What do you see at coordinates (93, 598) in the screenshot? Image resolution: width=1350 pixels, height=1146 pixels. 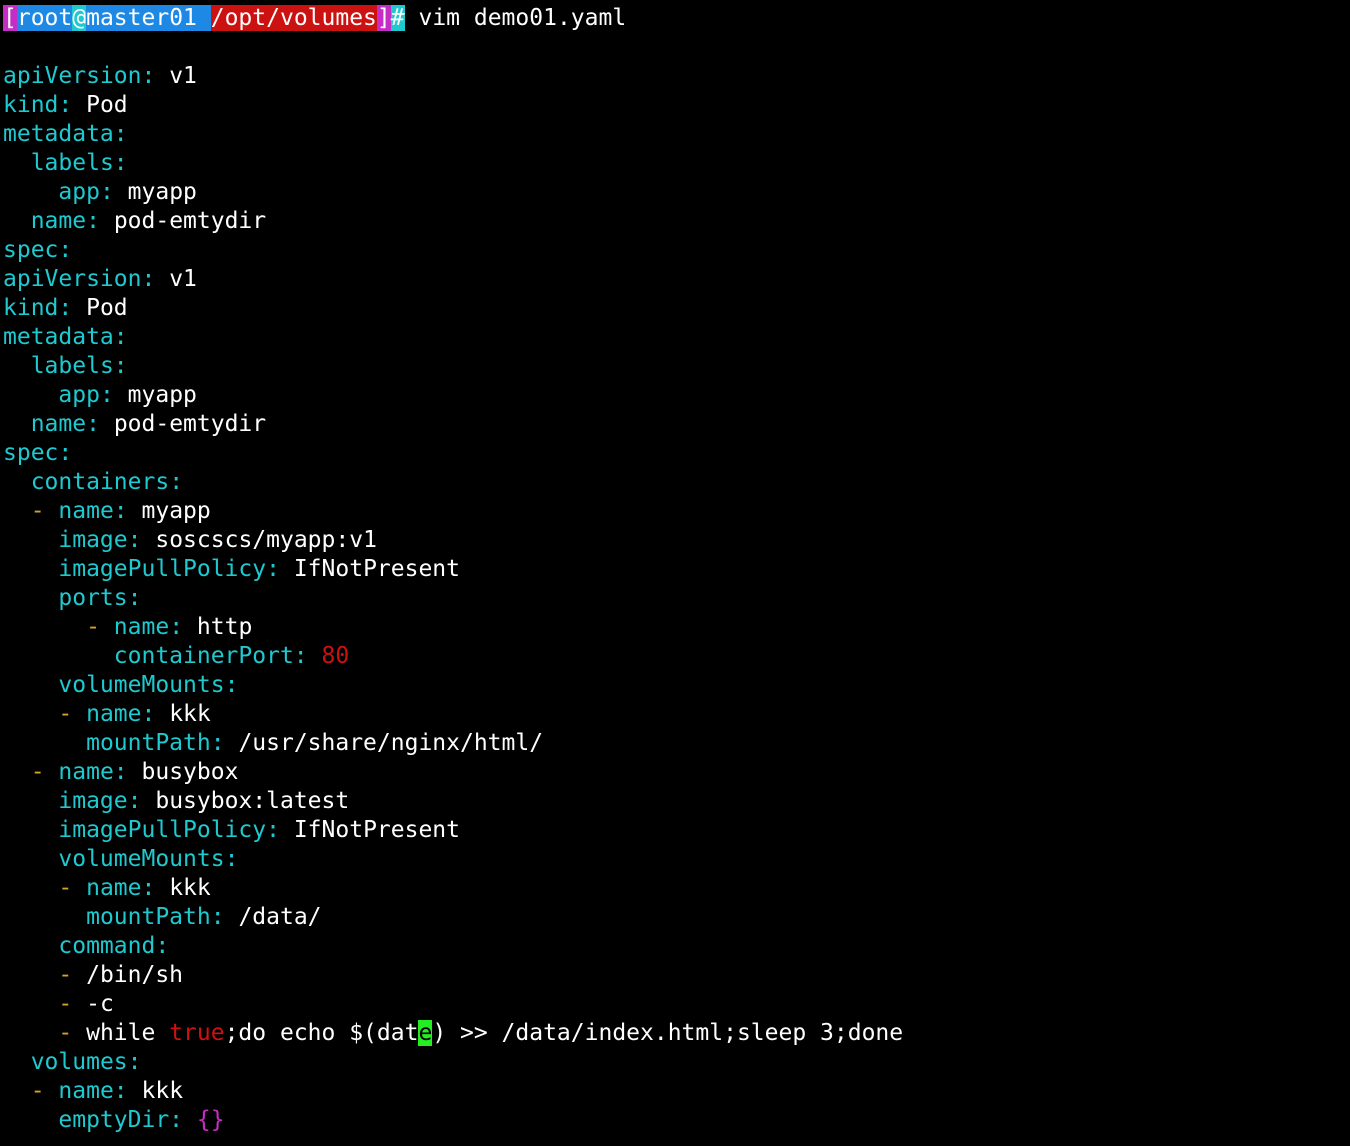 I see `yaml-key: ports` at bounding box center [93, 598].